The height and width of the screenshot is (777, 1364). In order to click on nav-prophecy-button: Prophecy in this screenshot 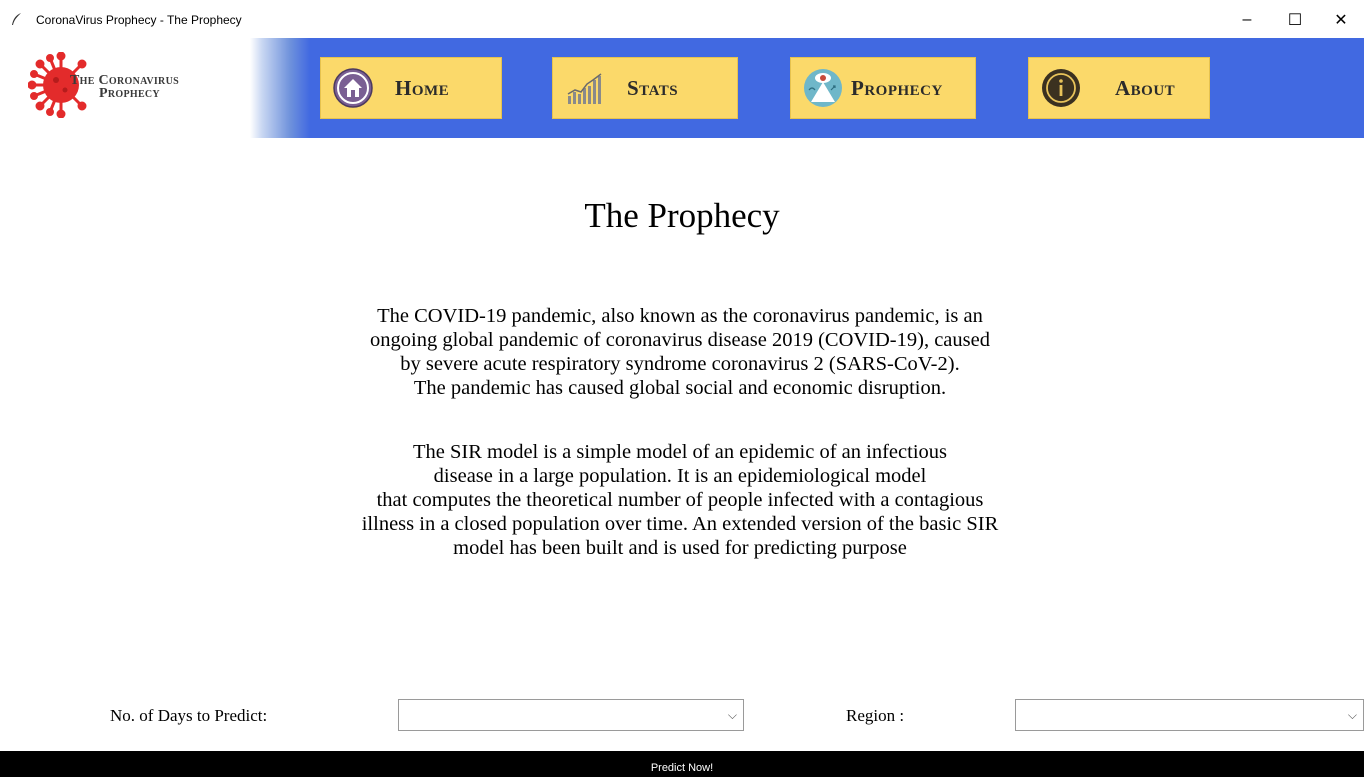, I will do `click(883, 88)`.